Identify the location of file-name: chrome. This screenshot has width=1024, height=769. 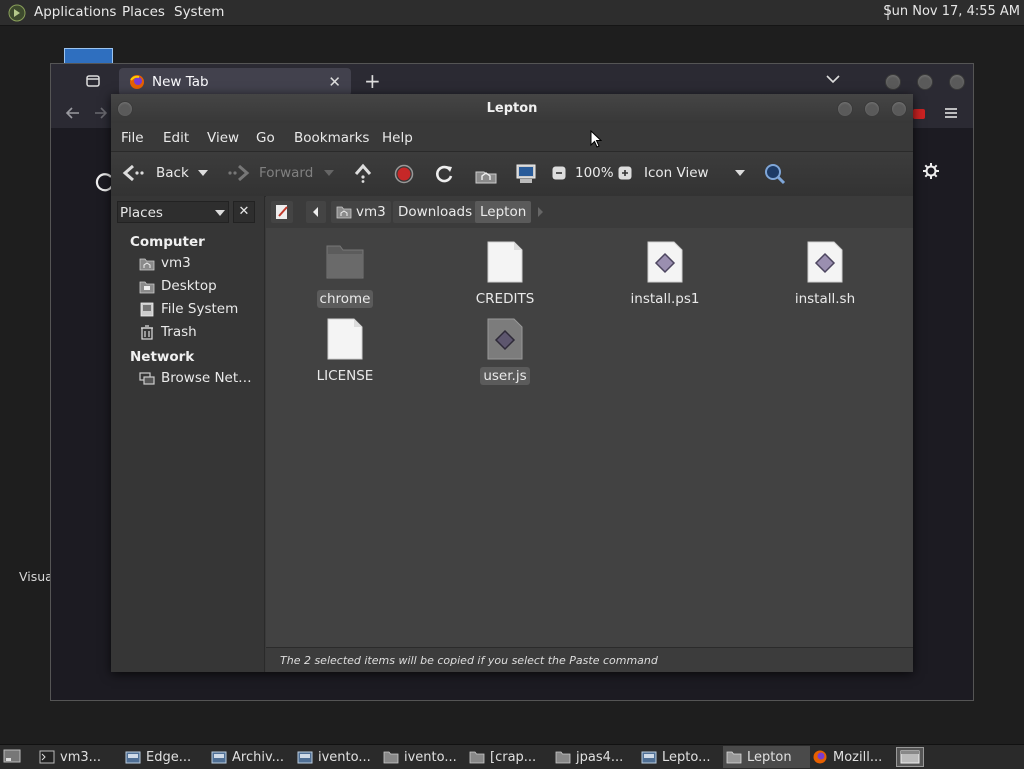
(345, 299).